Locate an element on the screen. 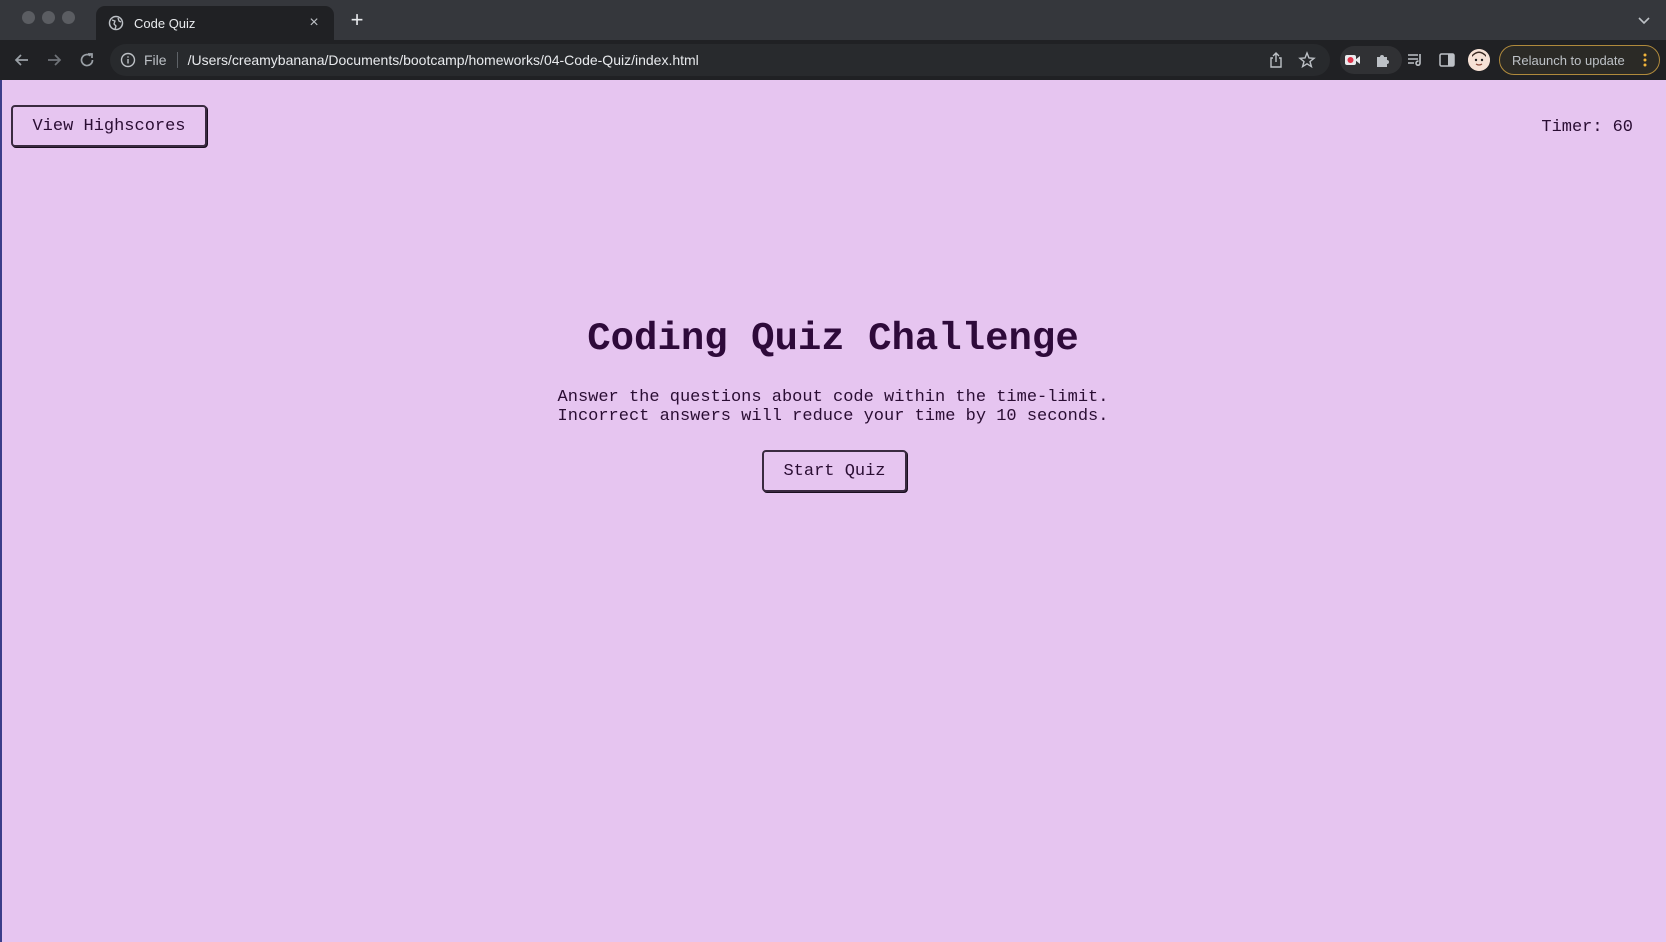 The width and height of the screenshot is (1666, 942). new-tab-button: + is located at coordinates (357, 20).